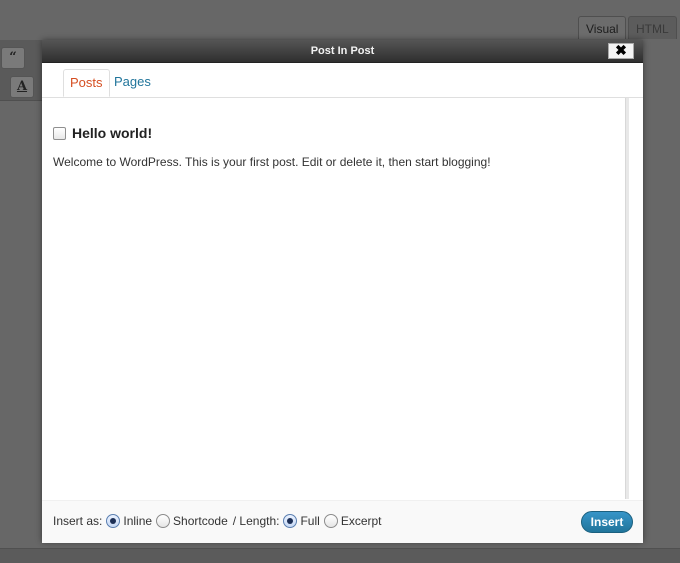  I want to click on dialog-title: Post In Post, so click(342, 51).